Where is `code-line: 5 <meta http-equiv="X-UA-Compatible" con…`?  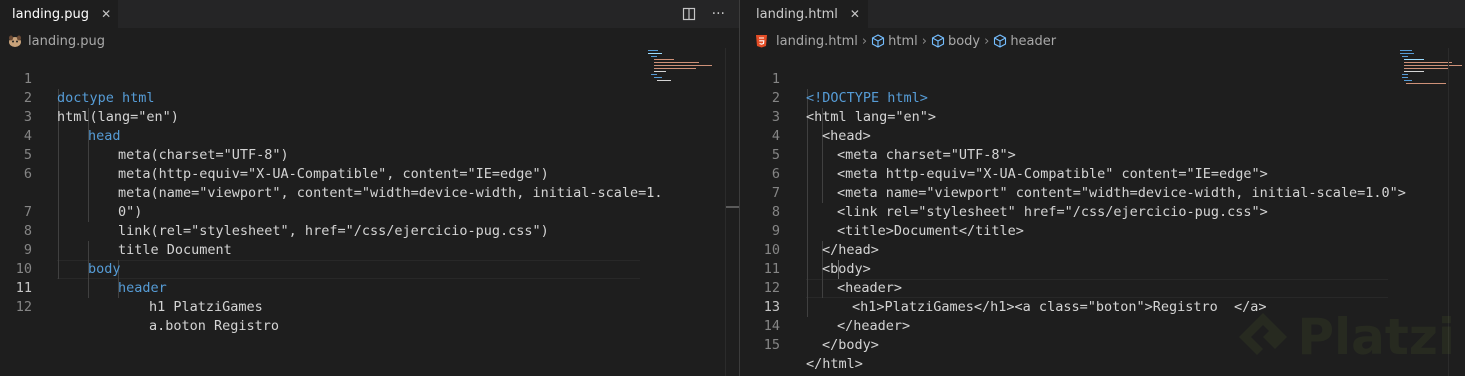 code-line: 5 <meta http-equiv="X-UA-Compatible" con… is located at coordinates (1102, 154).